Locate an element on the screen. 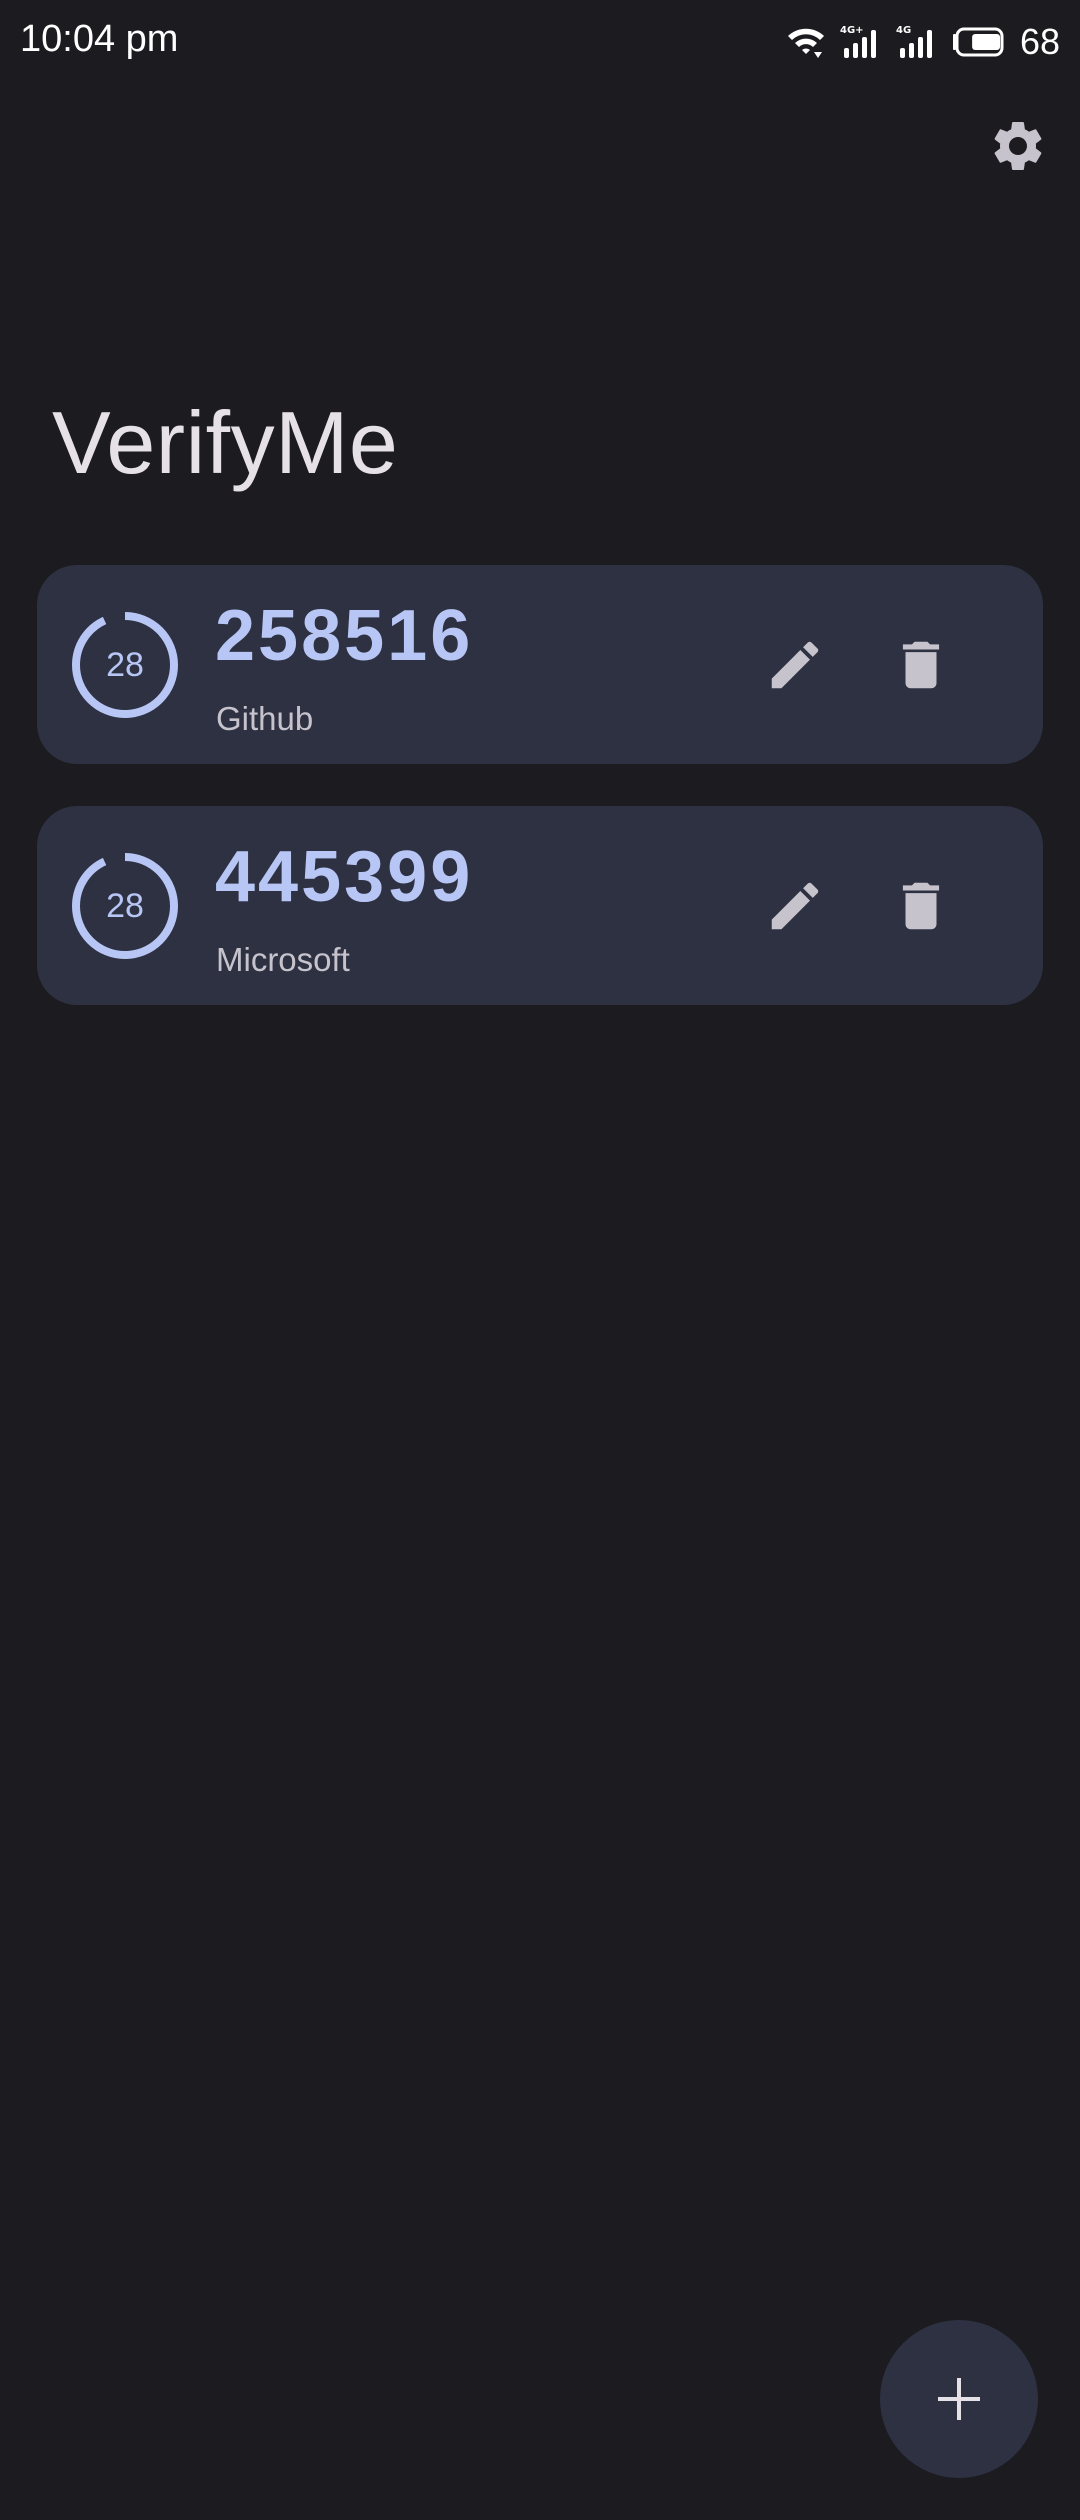  add-token-button is located at coordinates (959, 2399).